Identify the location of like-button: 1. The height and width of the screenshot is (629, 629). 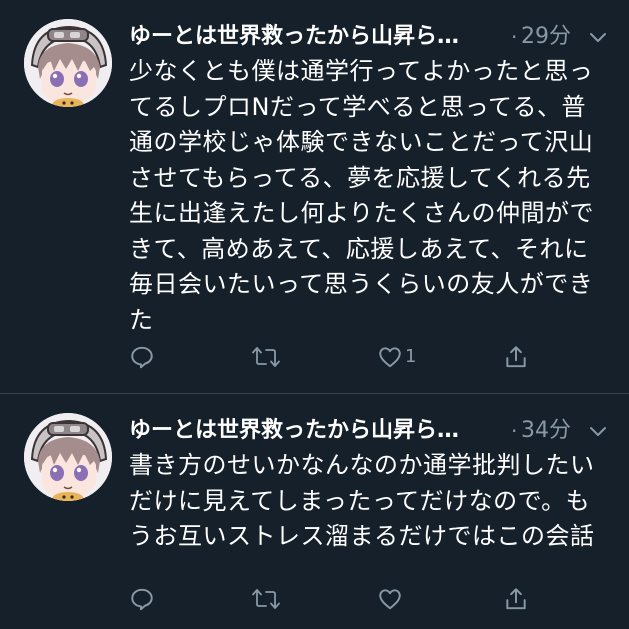
(396, 357).